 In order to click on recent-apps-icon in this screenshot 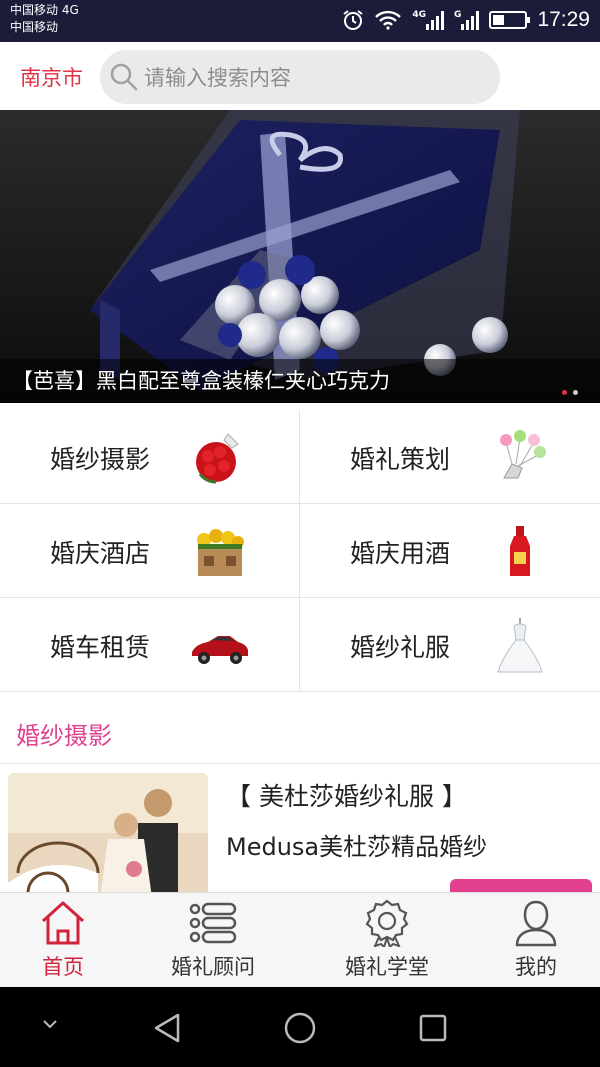, I will do `click(433, 1028)`.